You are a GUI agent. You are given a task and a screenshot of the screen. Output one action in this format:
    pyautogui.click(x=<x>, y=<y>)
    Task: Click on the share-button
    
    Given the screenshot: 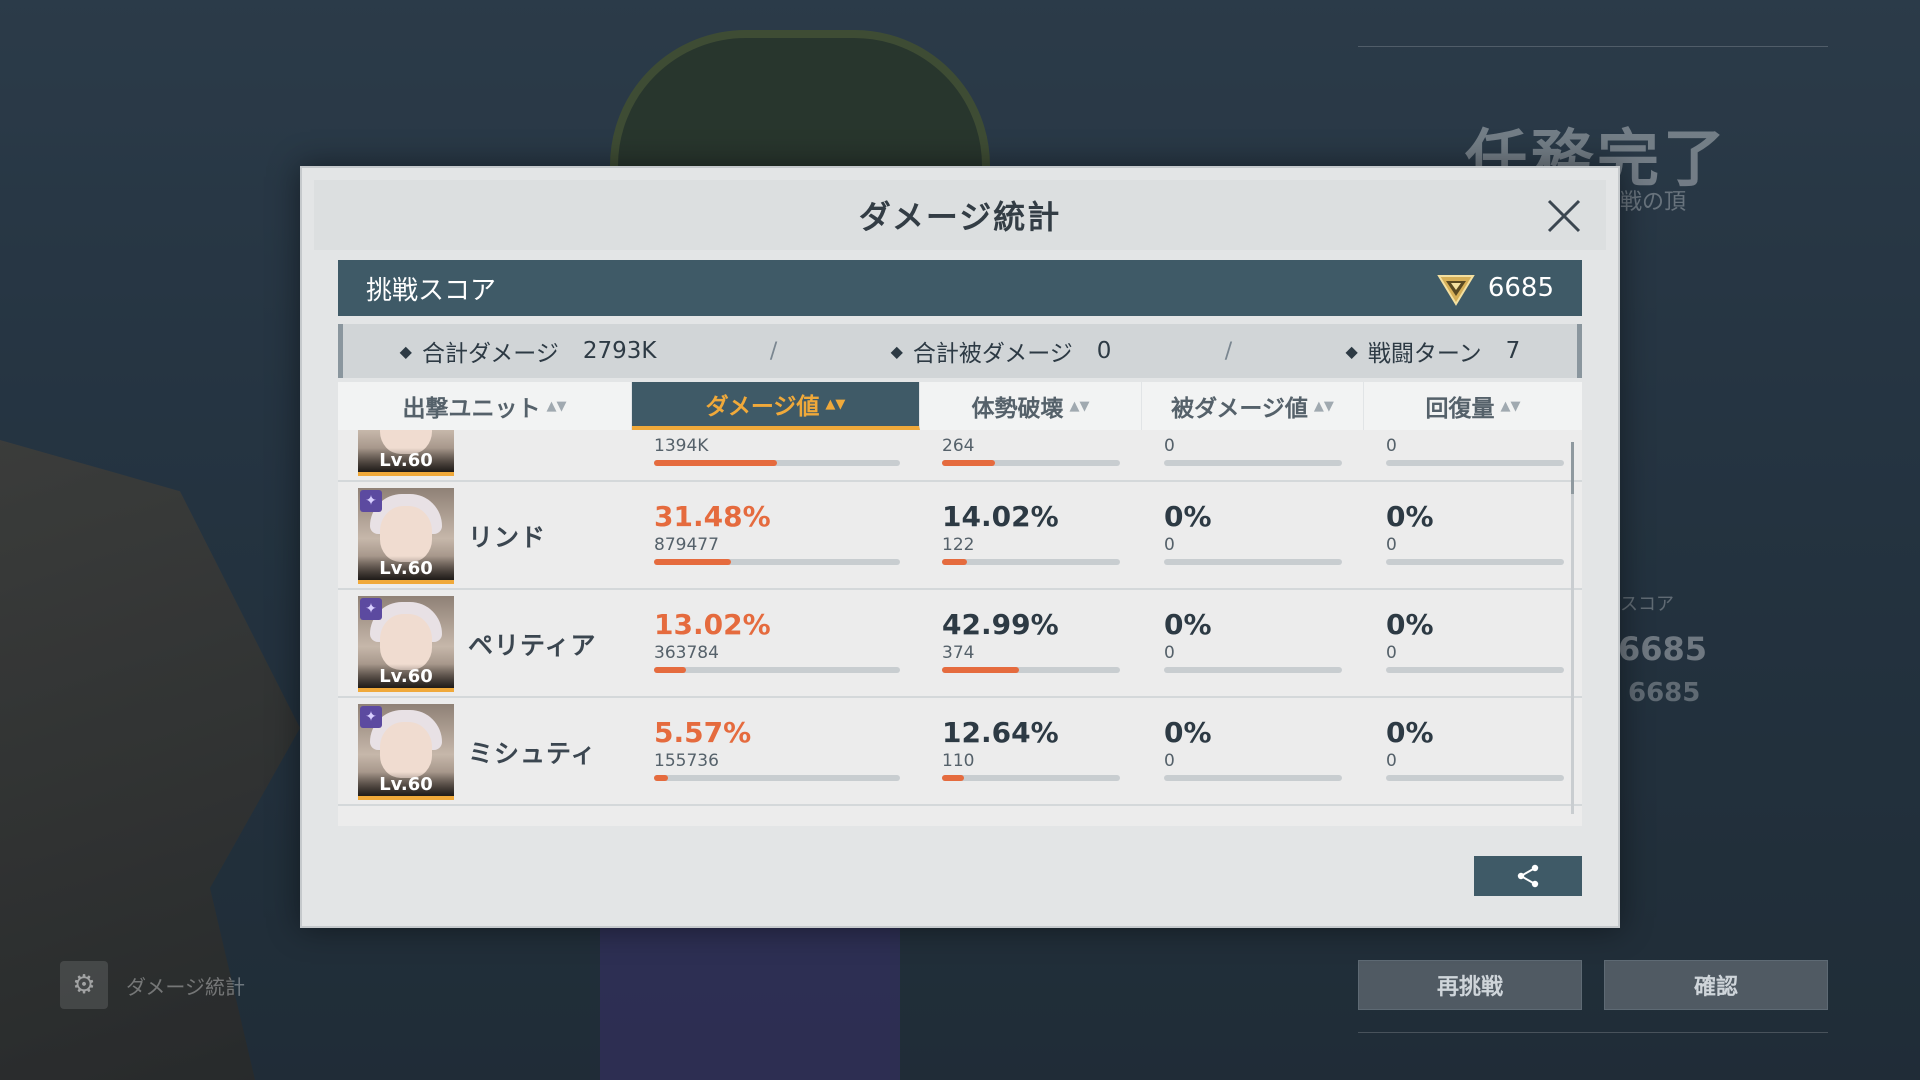 What is the action you would take?
    pyautogui.click(x=1528, y=876)
    